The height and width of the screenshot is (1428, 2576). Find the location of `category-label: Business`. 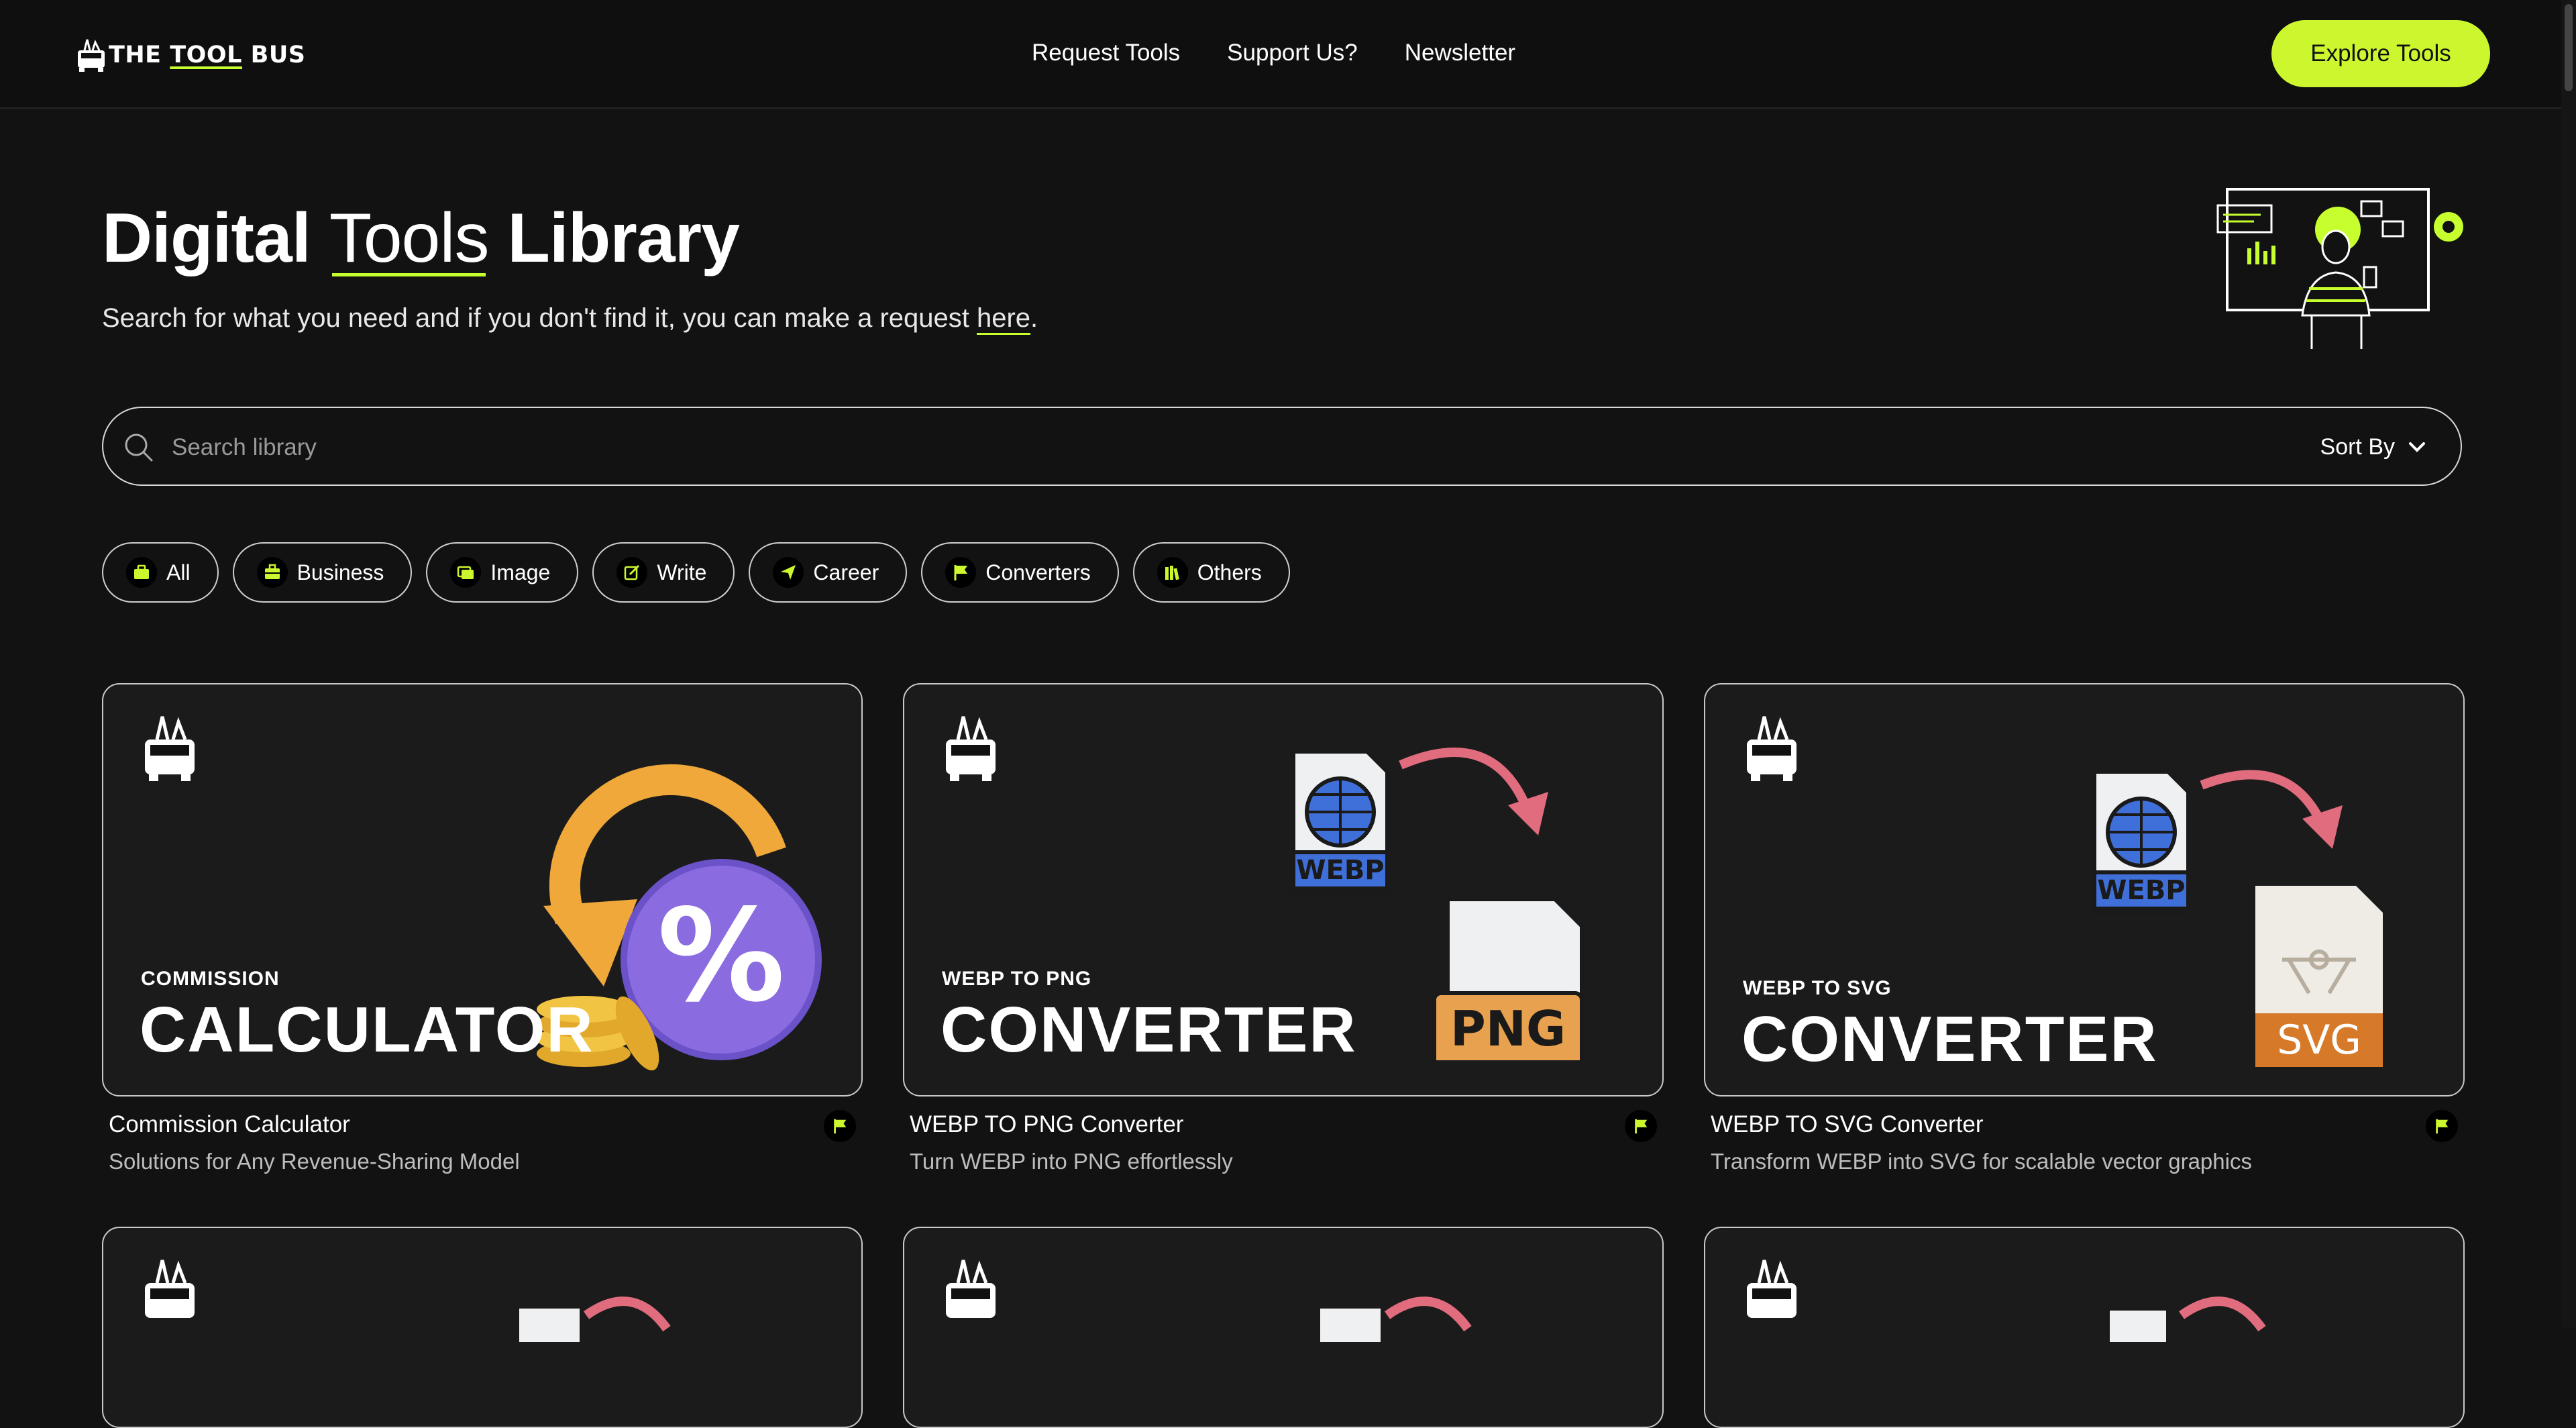

category-label: Business is located at coordinates (340, 572).